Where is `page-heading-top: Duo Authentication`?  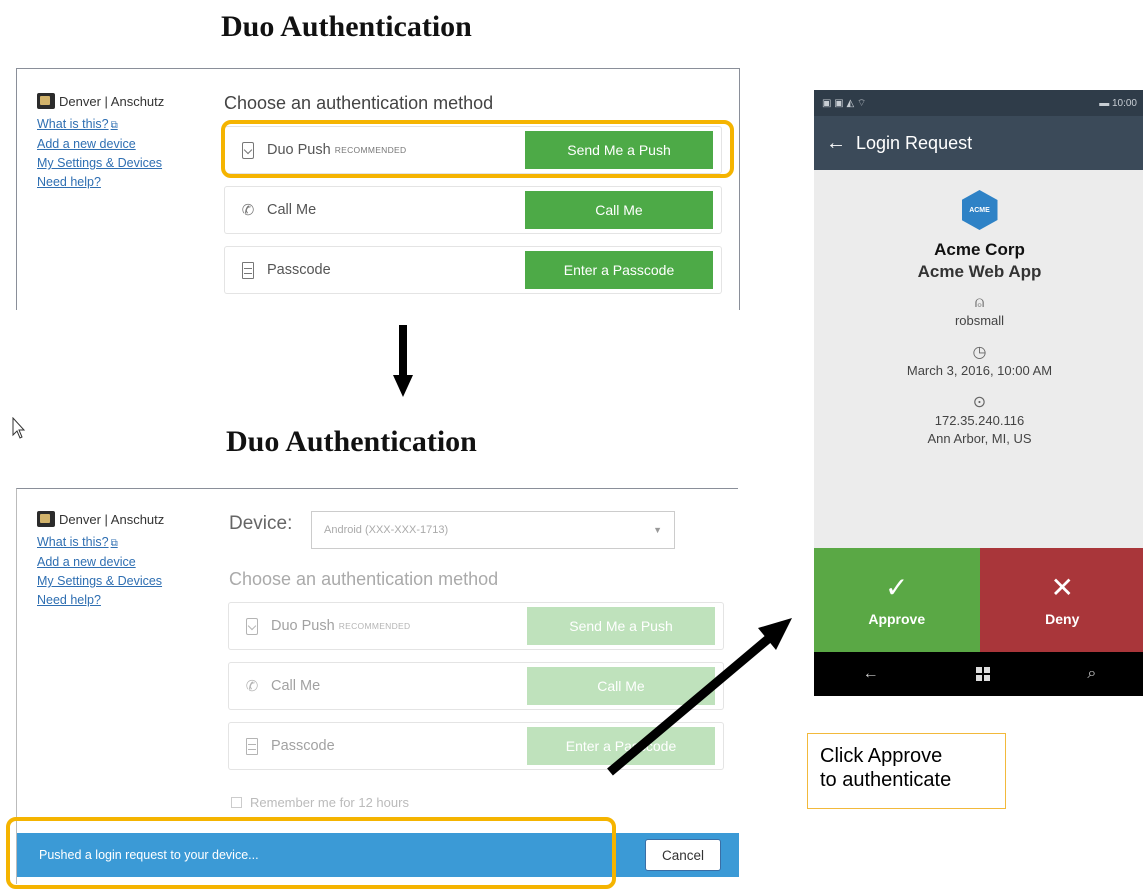 page-heading-top: Duo Authentication is located at coordinates (346, 26).